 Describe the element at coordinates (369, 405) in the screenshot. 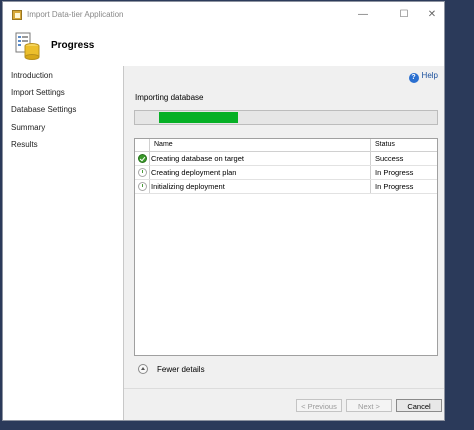

I see `next-button: Next >` at that location.